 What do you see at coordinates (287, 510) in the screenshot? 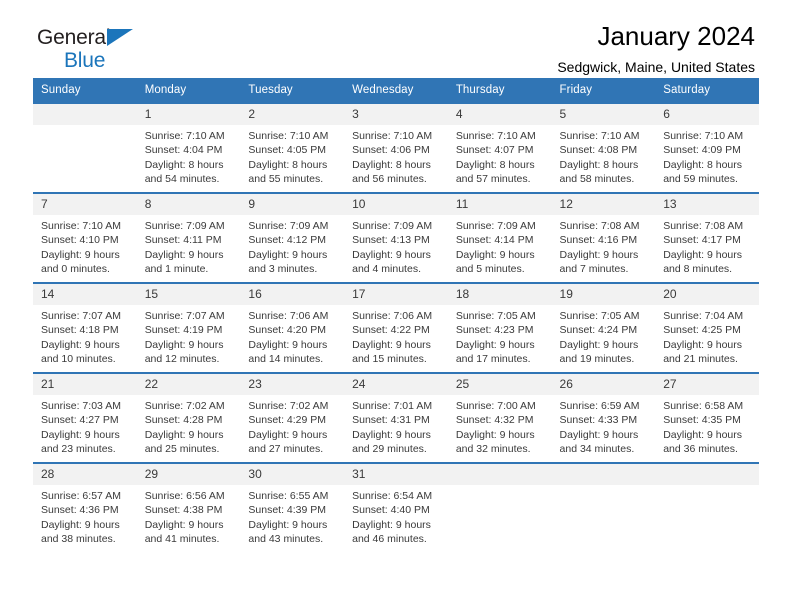
I see `sunset-time: Sunset: 4:39 PM` at bounding box center [287, 510].